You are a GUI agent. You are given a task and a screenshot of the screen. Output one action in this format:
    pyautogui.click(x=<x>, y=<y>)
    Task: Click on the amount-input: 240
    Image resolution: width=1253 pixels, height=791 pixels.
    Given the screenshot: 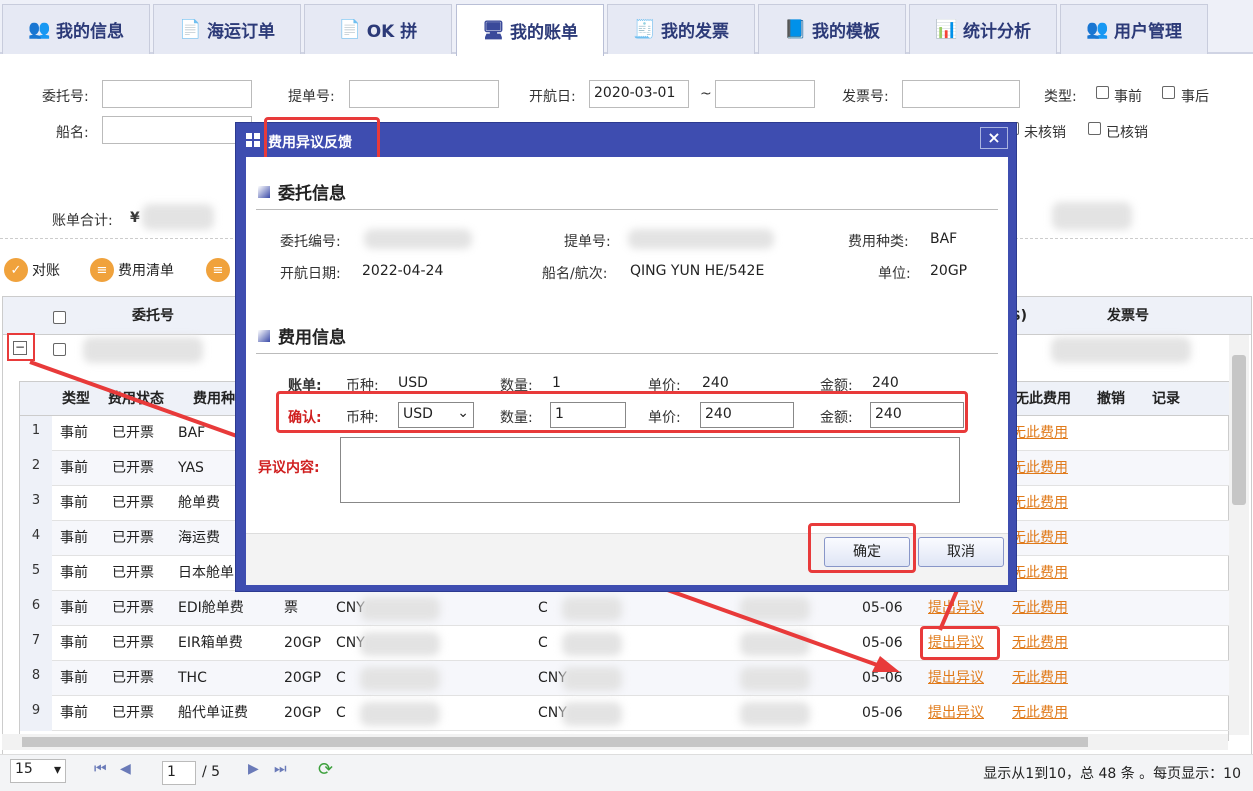 What is the action you would take?
    pyautogui.click(x=917, y=415)
    